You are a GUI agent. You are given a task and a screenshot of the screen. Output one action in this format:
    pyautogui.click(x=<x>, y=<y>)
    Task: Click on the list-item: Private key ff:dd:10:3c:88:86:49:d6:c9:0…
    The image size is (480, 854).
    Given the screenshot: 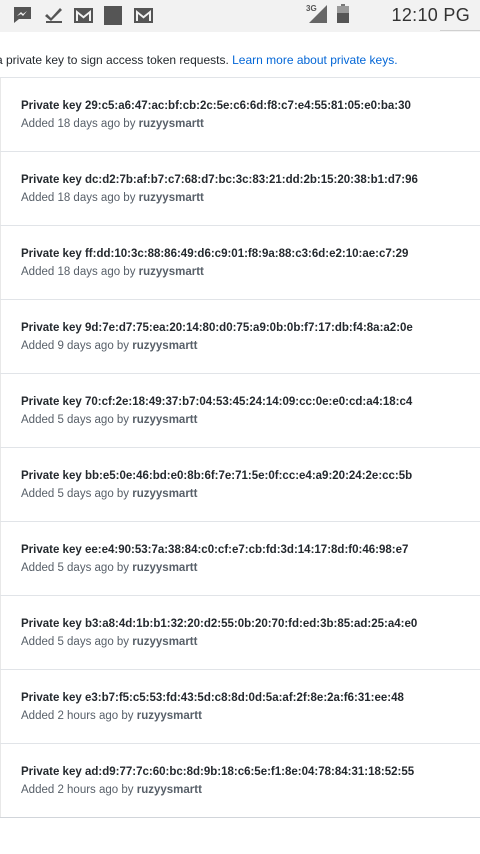 What is the action you would take?
    pyautogui.click(x=240, y=263)
    